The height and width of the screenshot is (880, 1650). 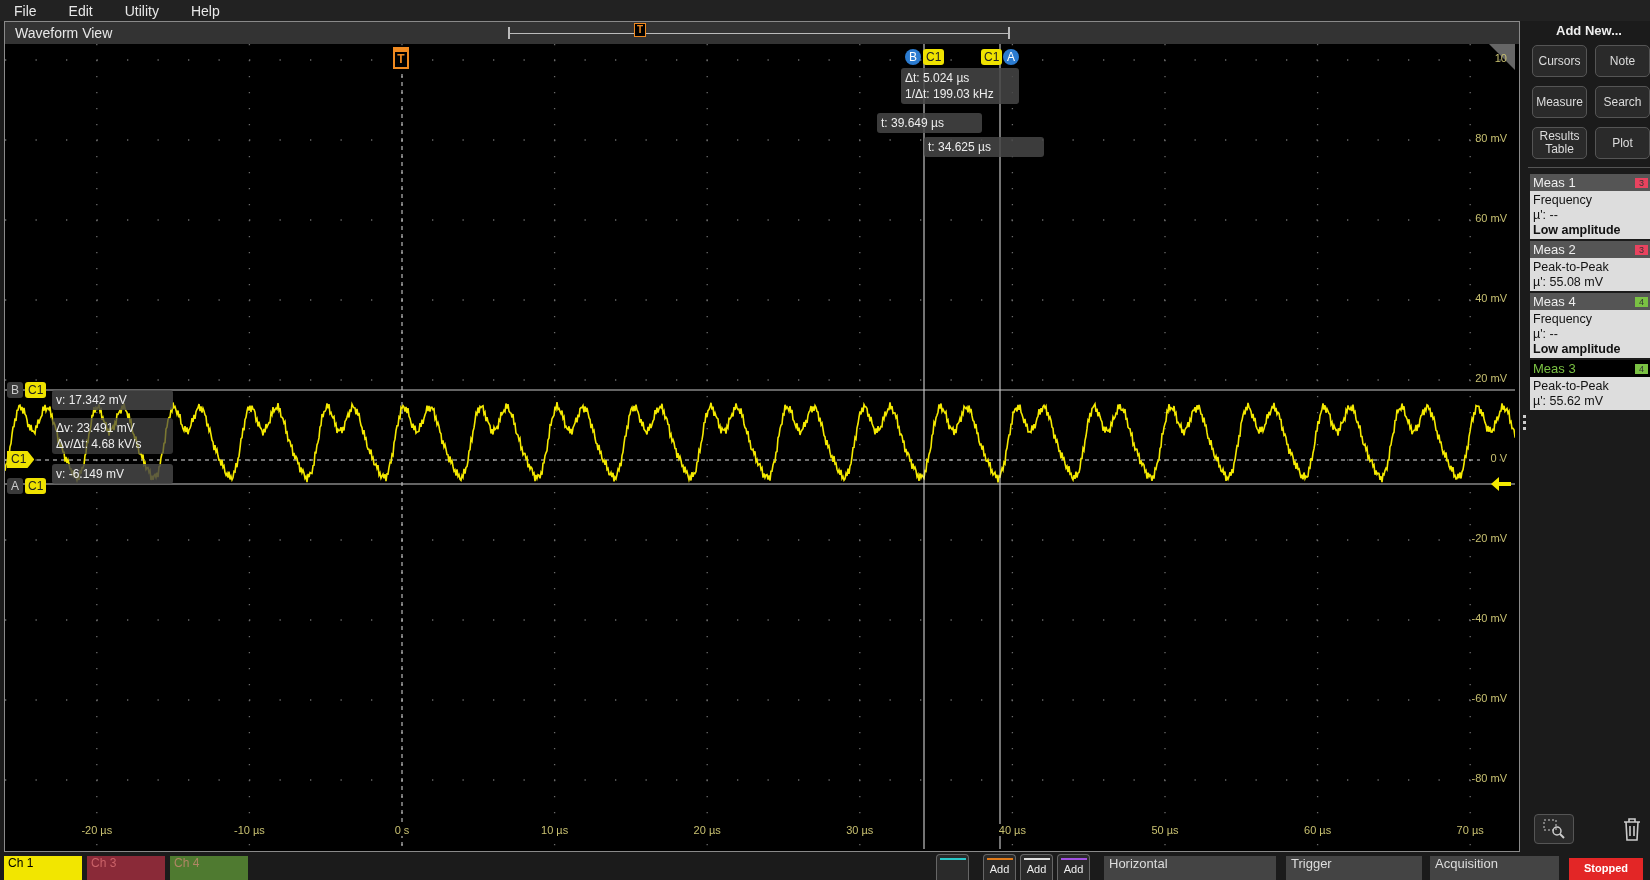 I want to click on axis-label: -20 mV, so click(x=1489, y=538).